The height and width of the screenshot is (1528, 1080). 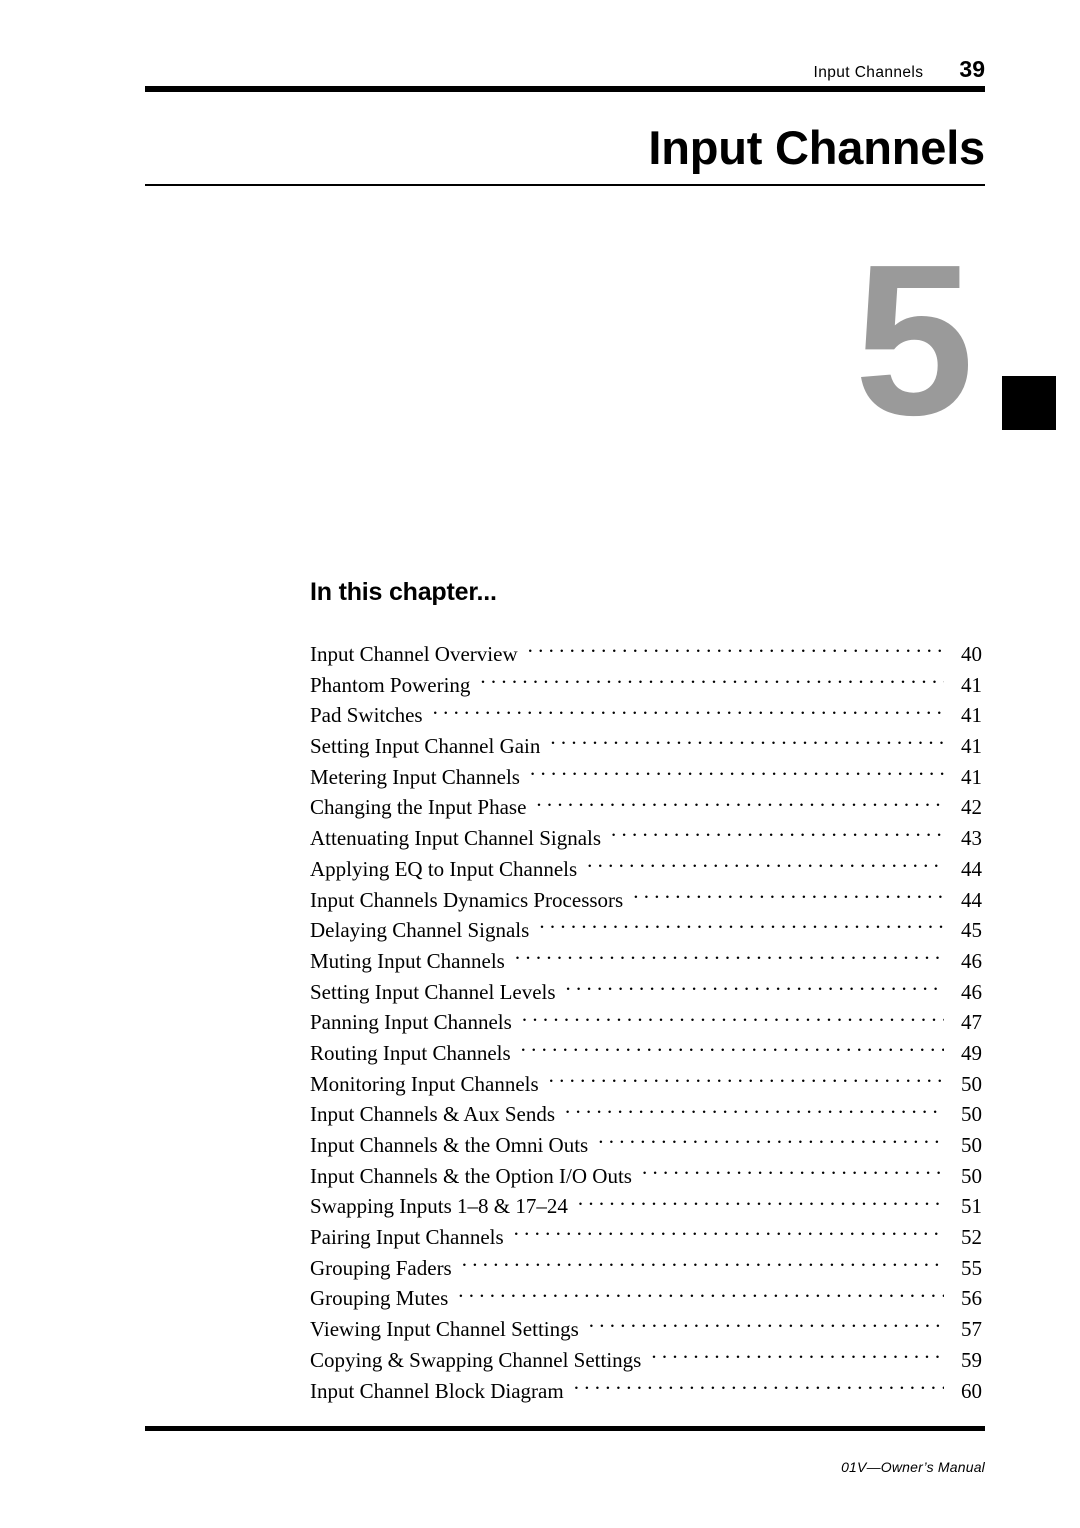 I want to click on toc-entry-label: Metering Input Channels, so click(x=415, y=776).